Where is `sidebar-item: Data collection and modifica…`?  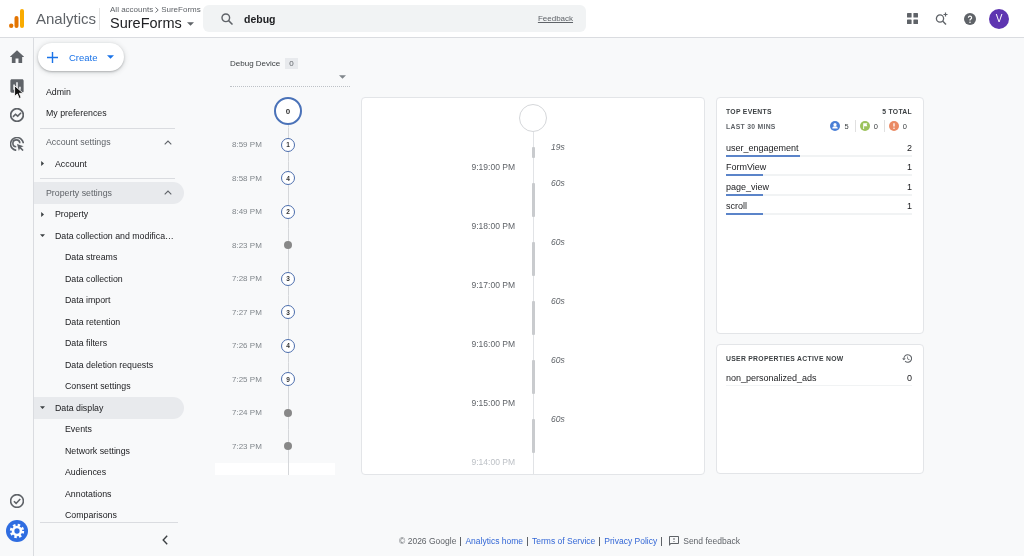 sidebar-item: Data collection and modifica… is located at coordinates (109, 236).